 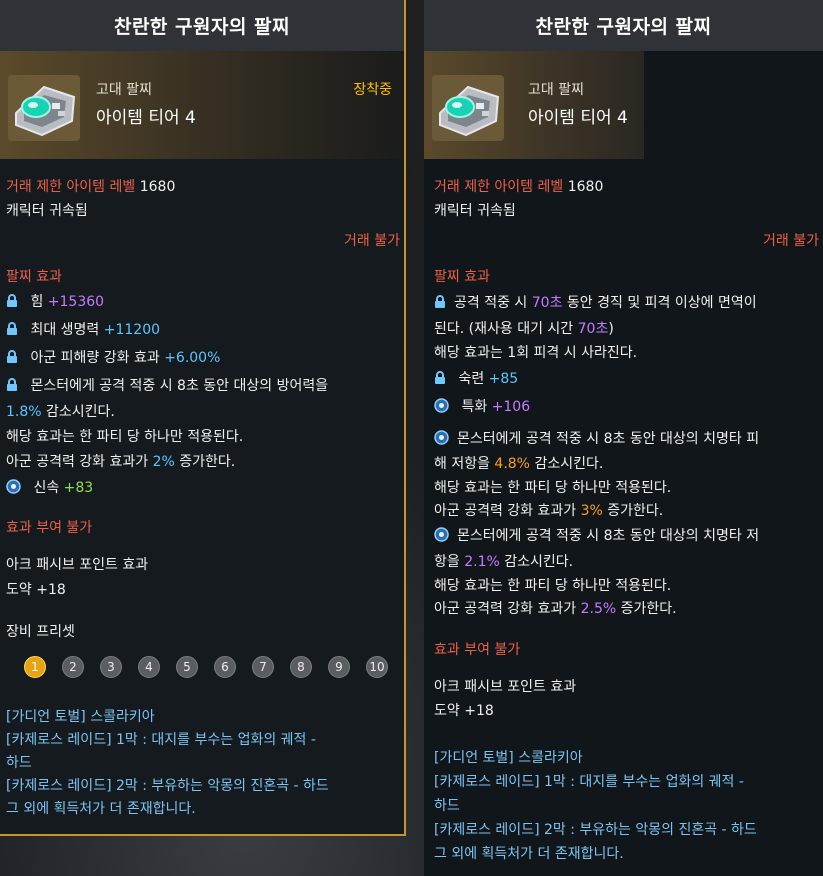 I want to click on effect-value: 70초, so click(x=547, y=303).